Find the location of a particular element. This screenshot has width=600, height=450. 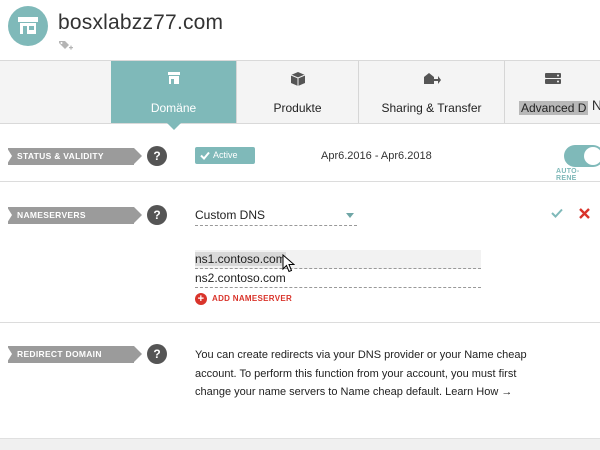

server-icon is located at coordinates (552, 78).